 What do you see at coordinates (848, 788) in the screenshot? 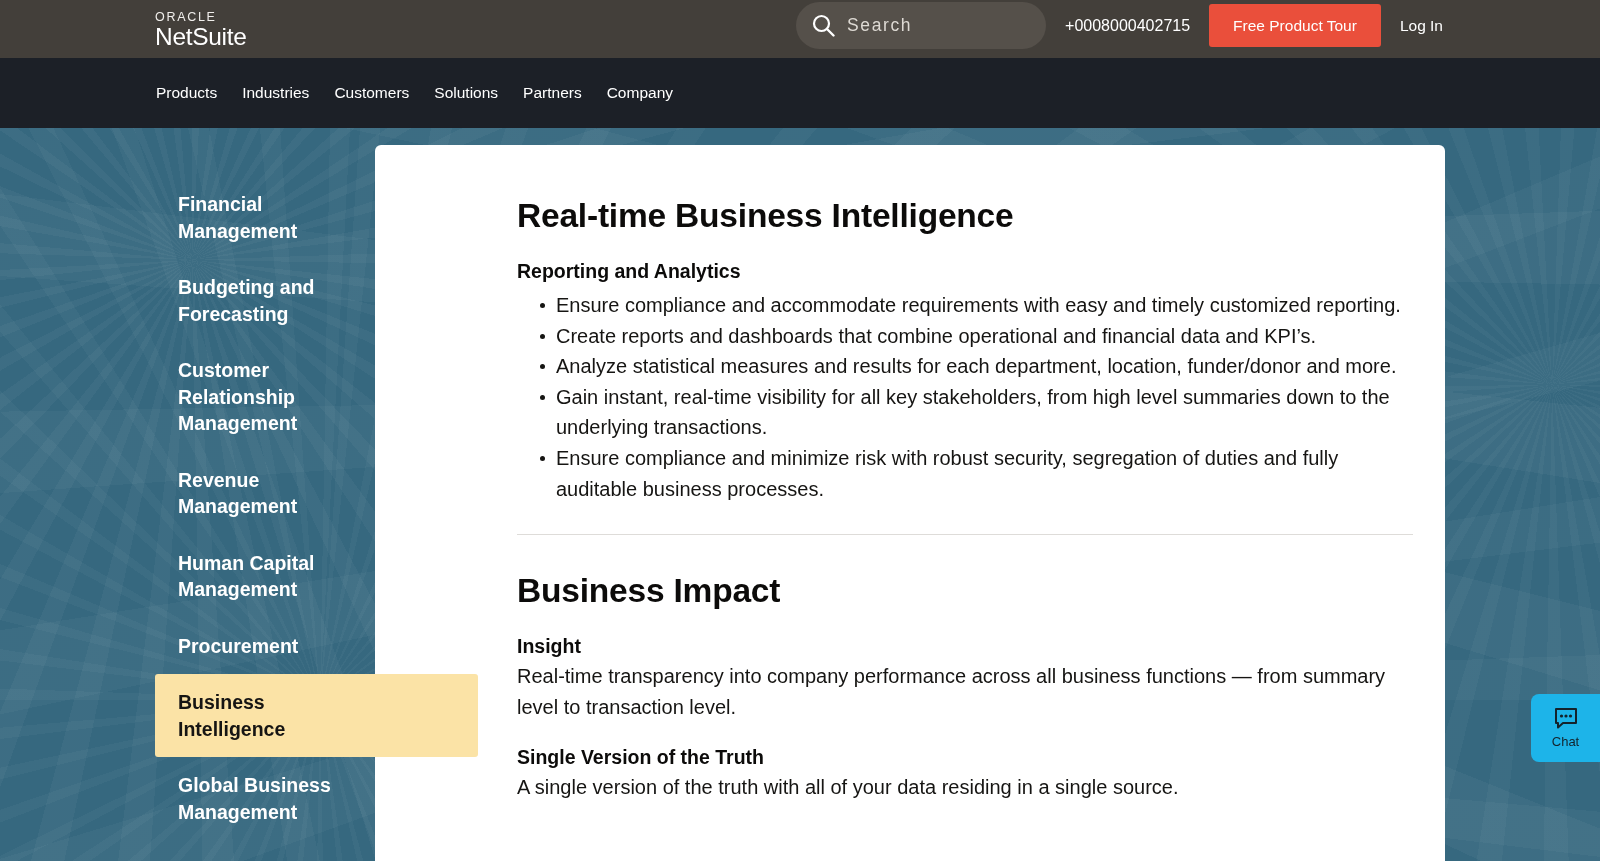
I see `paragraph: A single version of the truth with all of your data residing in a single source.` at bounding box center [848, 788].